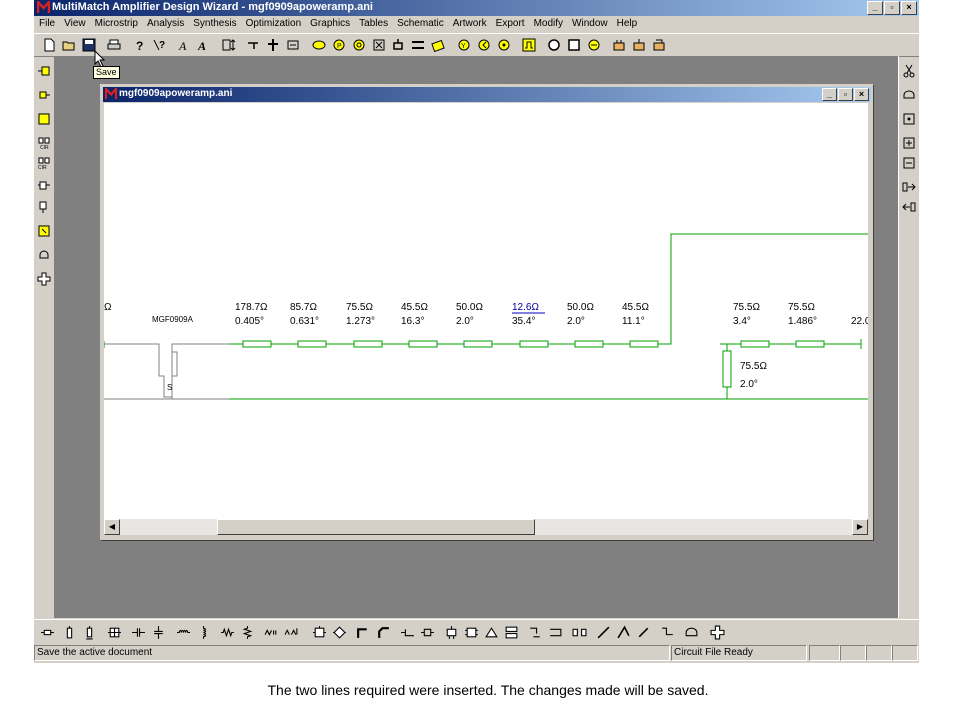 The image size is (960, 720). I want to click on radial-stub-icon, so click(491, 632).